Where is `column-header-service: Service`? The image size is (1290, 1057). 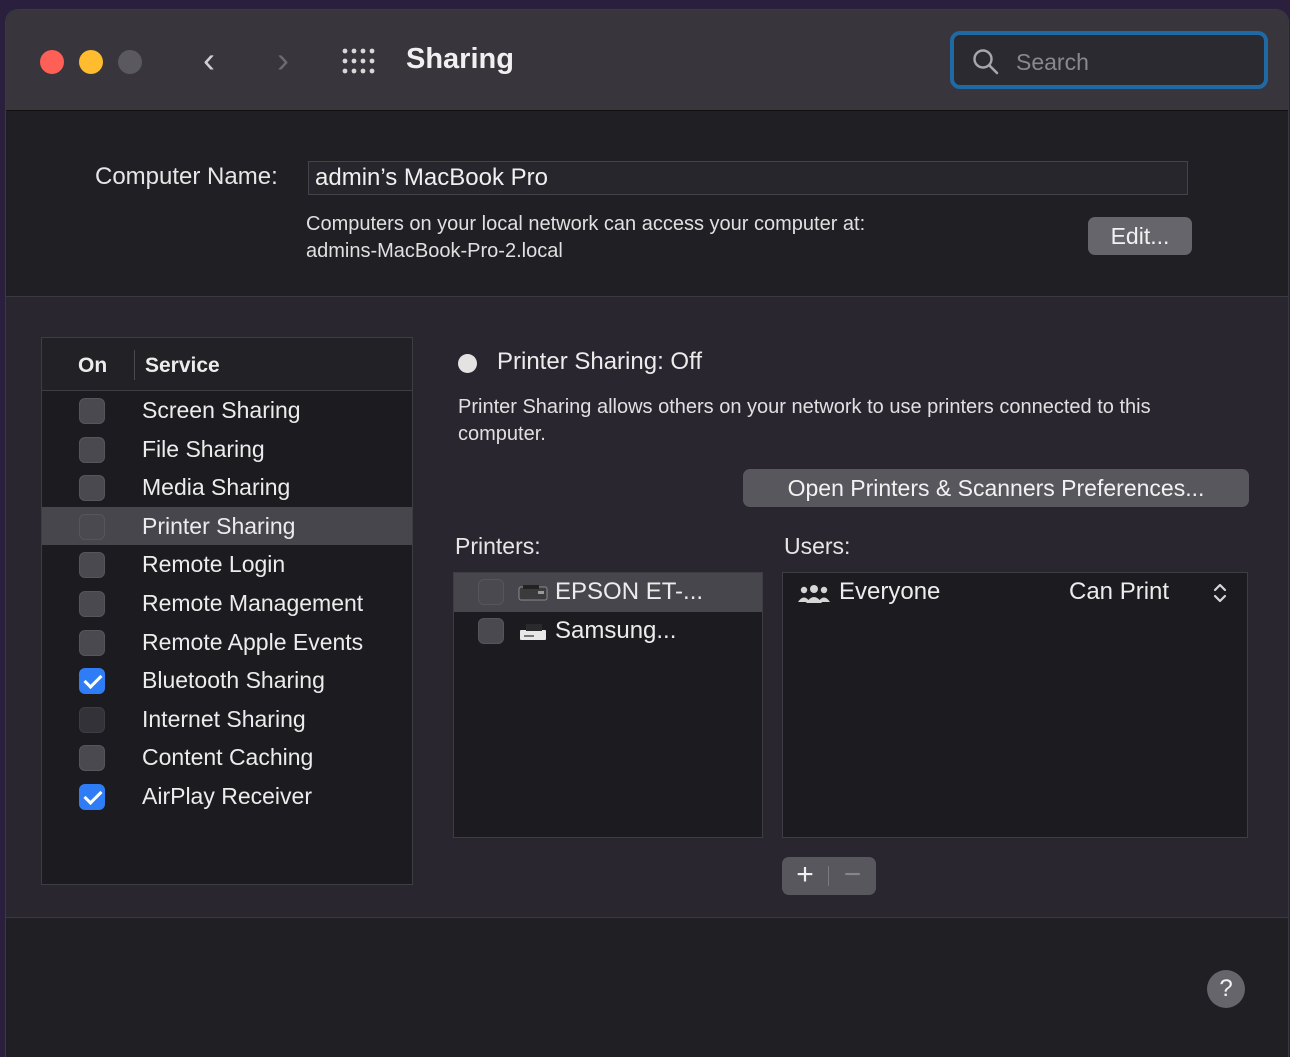
column-header-service: Service is located at coordinates (182, 366).